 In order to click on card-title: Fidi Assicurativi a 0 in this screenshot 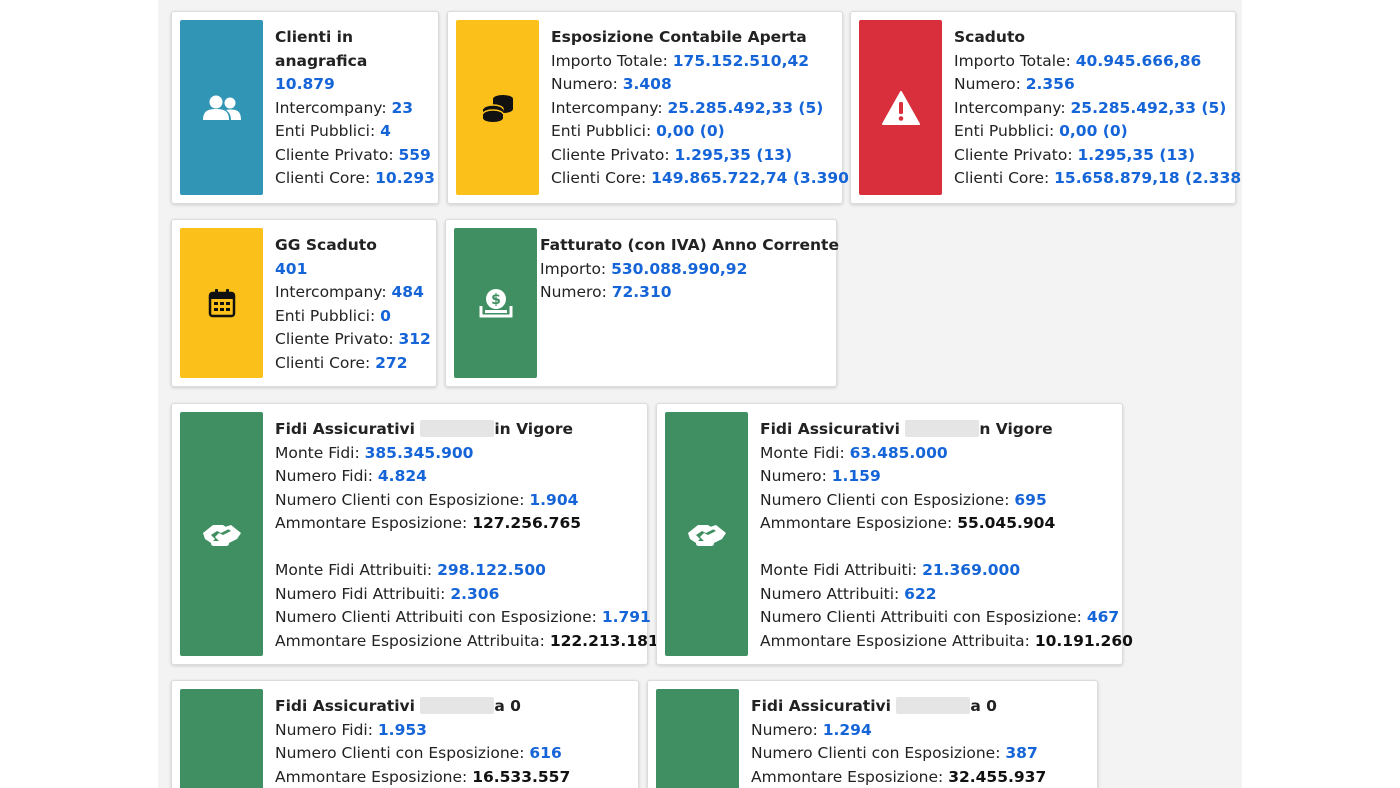, I will do `click(422, 707)`.